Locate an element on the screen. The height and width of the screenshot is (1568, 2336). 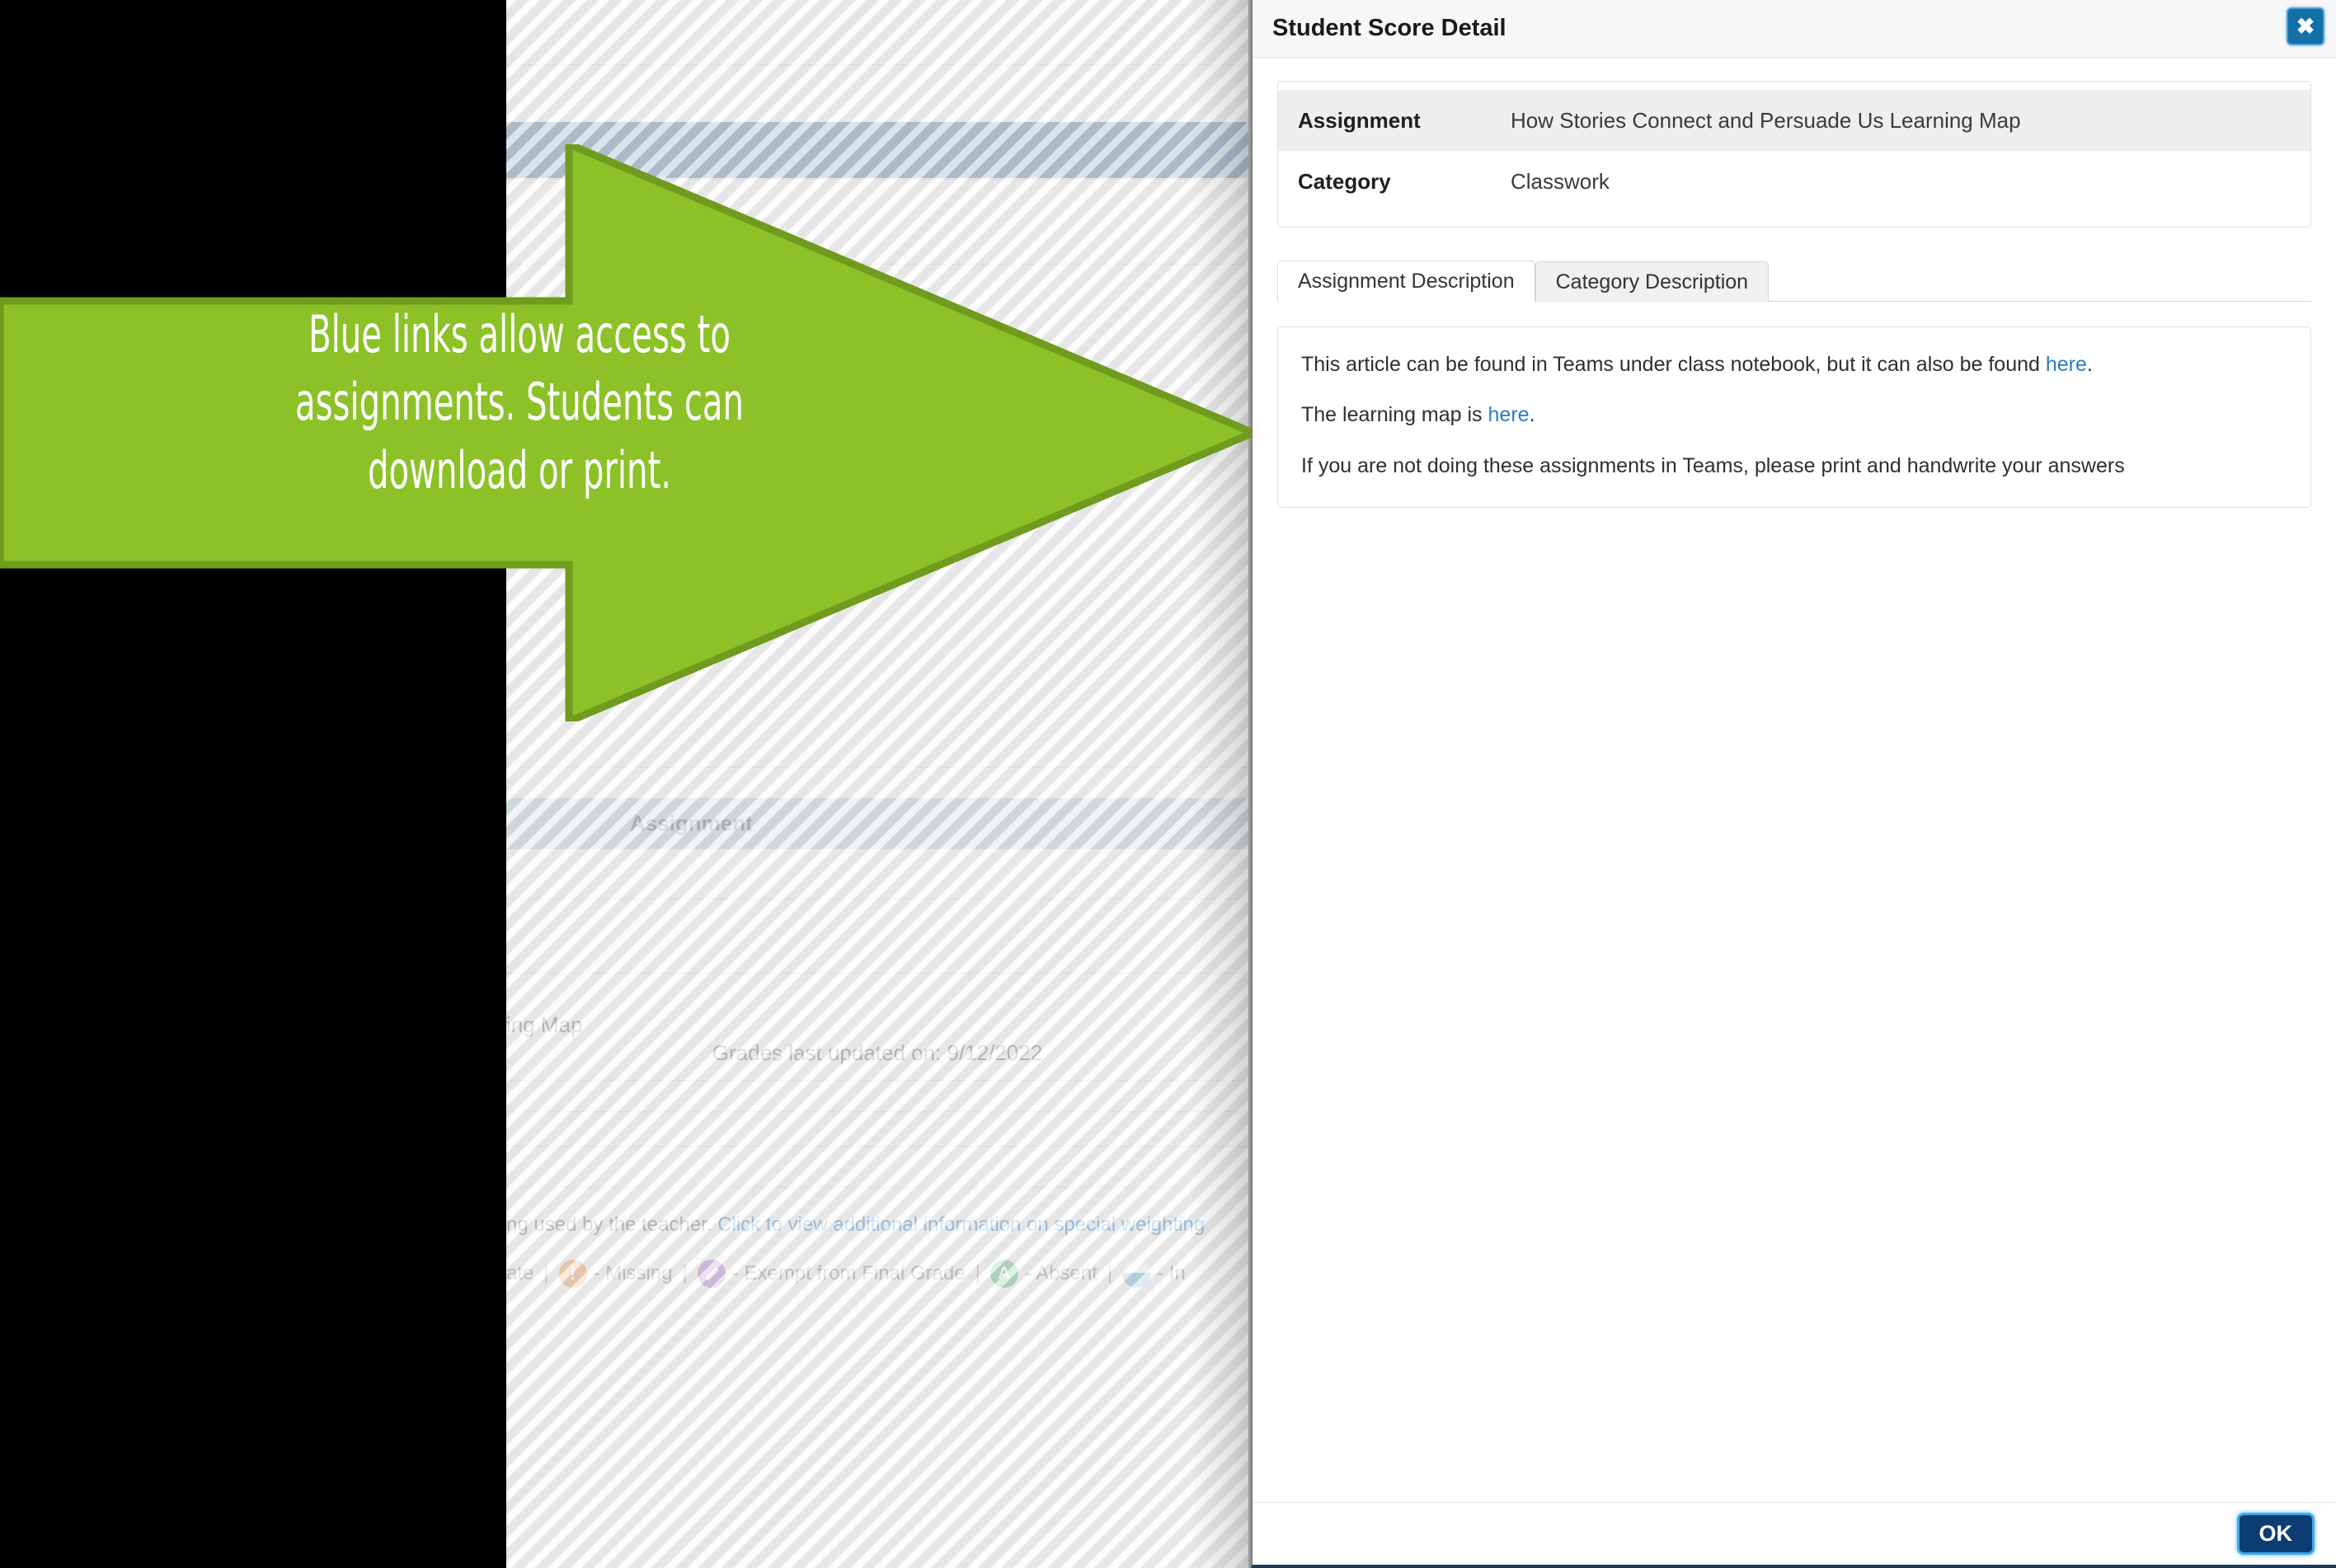
close-icon: ✖ is located at coordinates (2305, 26).